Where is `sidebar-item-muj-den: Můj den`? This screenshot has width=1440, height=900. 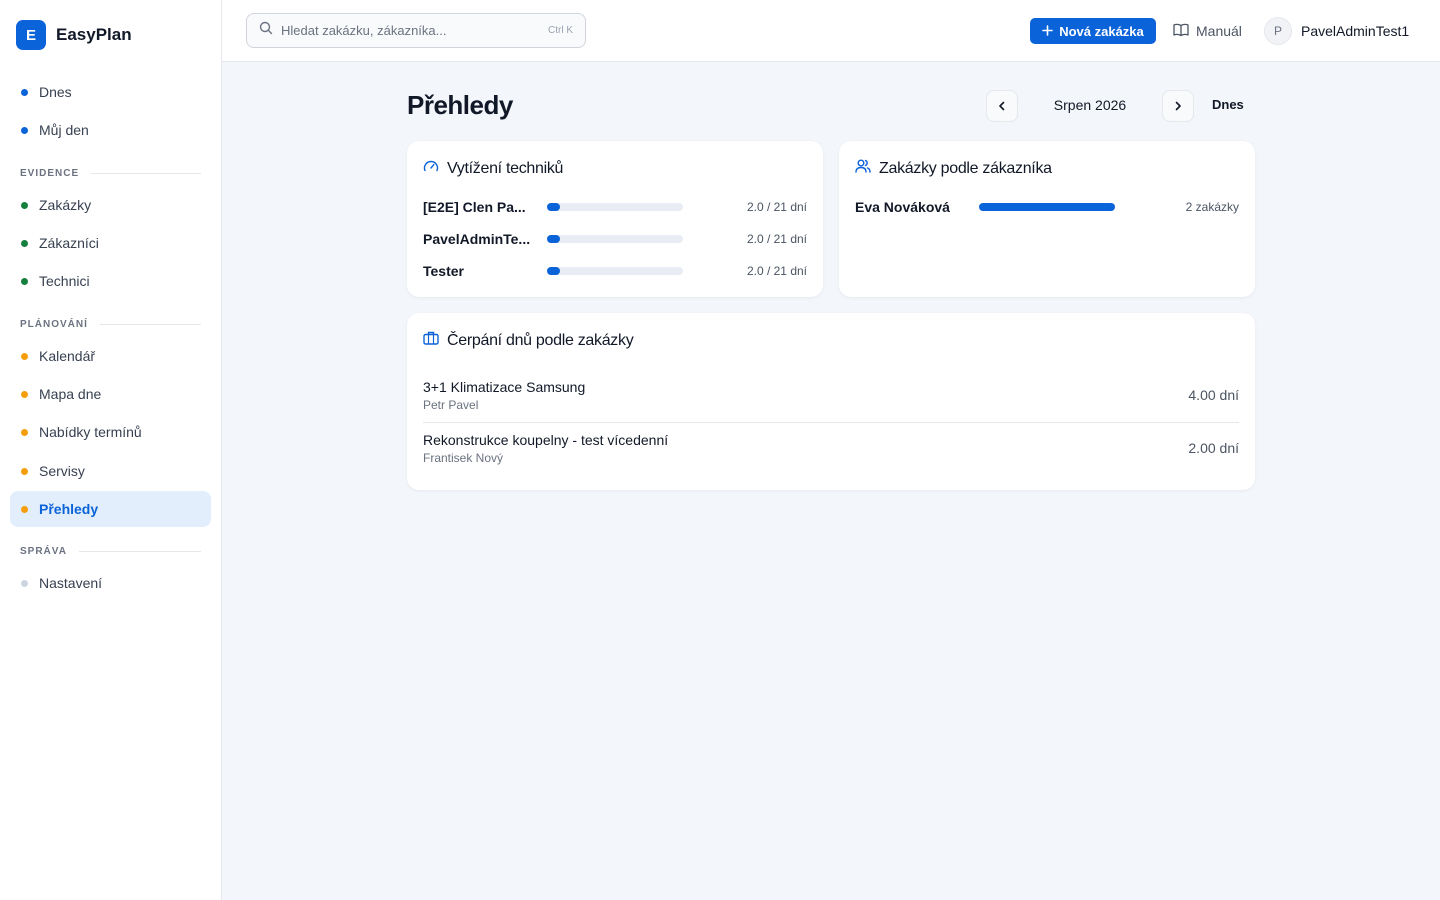
sidebar-item-muj-den: Můj den is located at coordinates (110, 130).